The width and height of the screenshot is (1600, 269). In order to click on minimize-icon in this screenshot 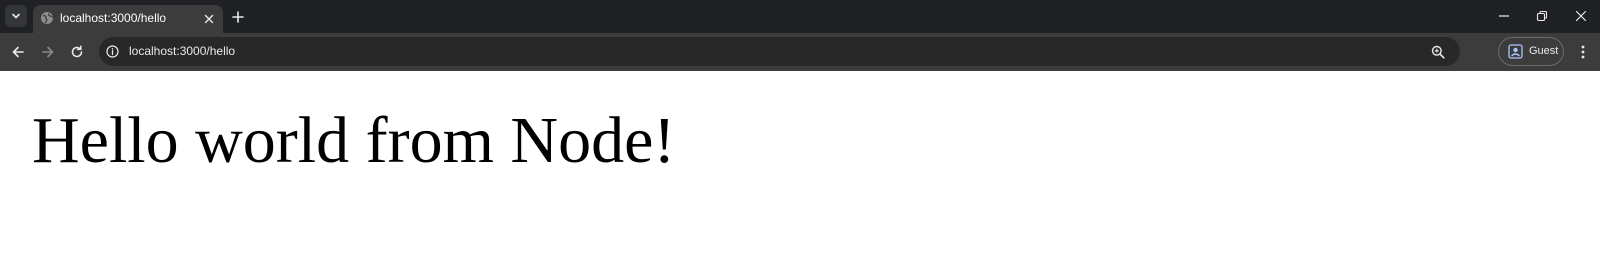, I will do `click(1504, 16)`.